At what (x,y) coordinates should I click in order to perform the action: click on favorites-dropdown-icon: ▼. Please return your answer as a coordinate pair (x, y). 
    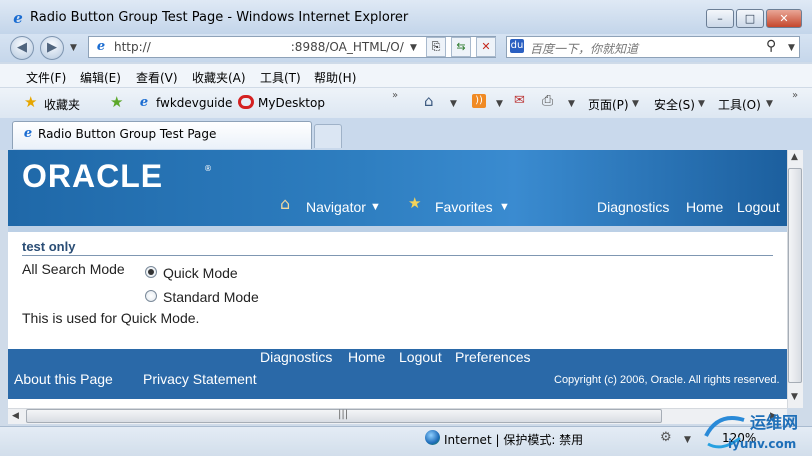
    Looking at the image, I should click on (504, 207).